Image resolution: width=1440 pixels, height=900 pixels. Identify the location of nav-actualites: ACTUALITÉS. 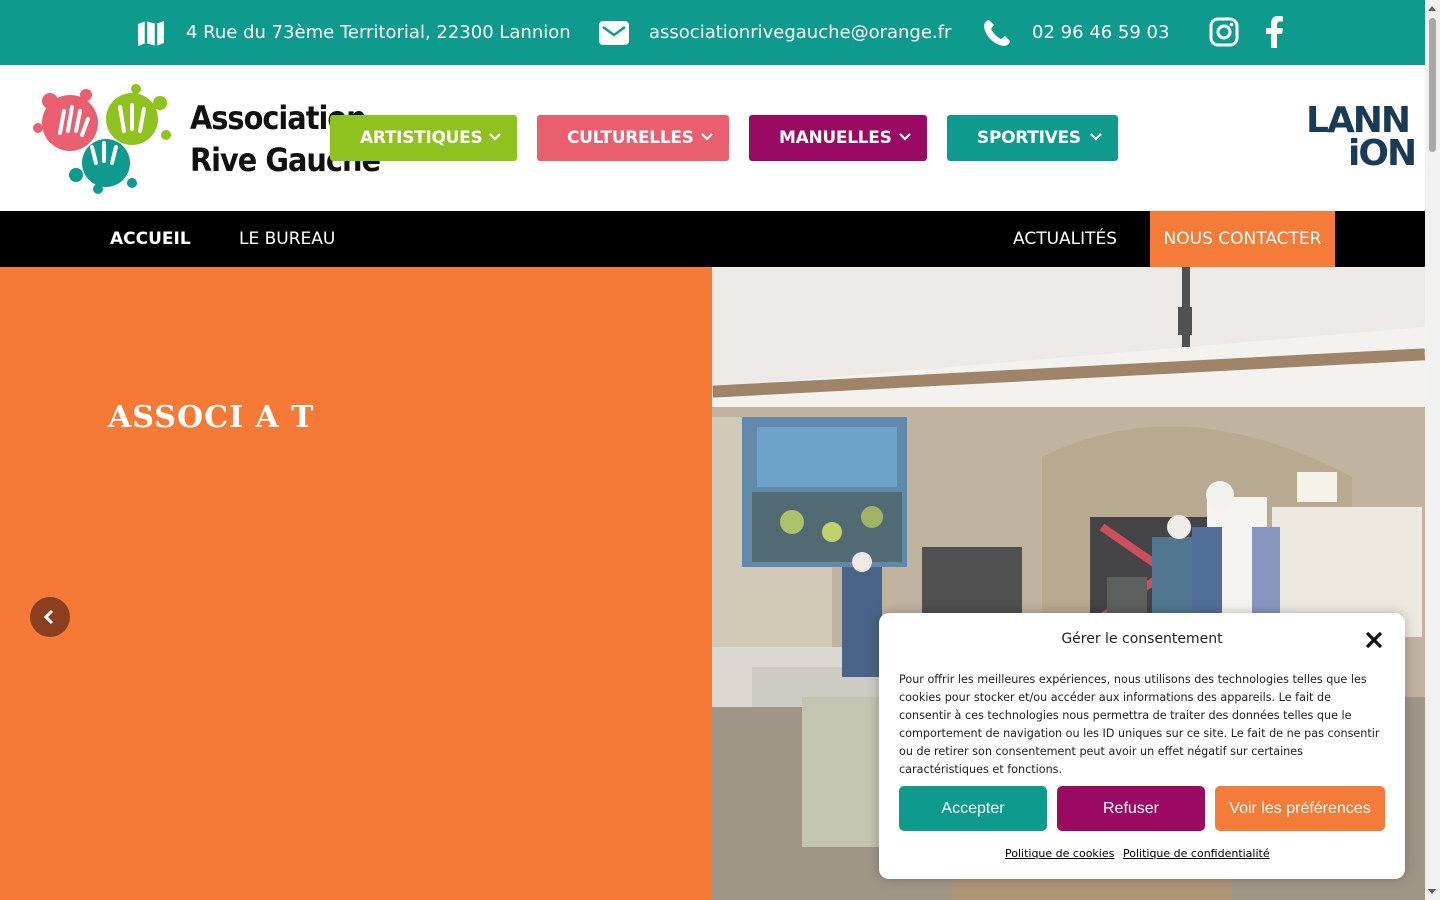
(1065, 239).